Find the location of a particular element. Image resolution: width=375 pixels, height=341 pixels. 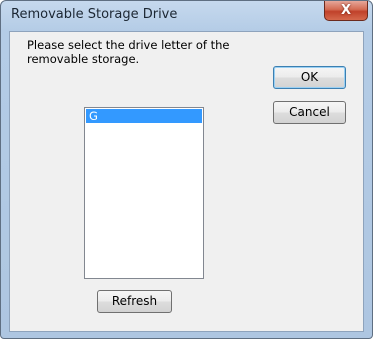

refresh-button: Refresh is located at coordinates (134, 301).